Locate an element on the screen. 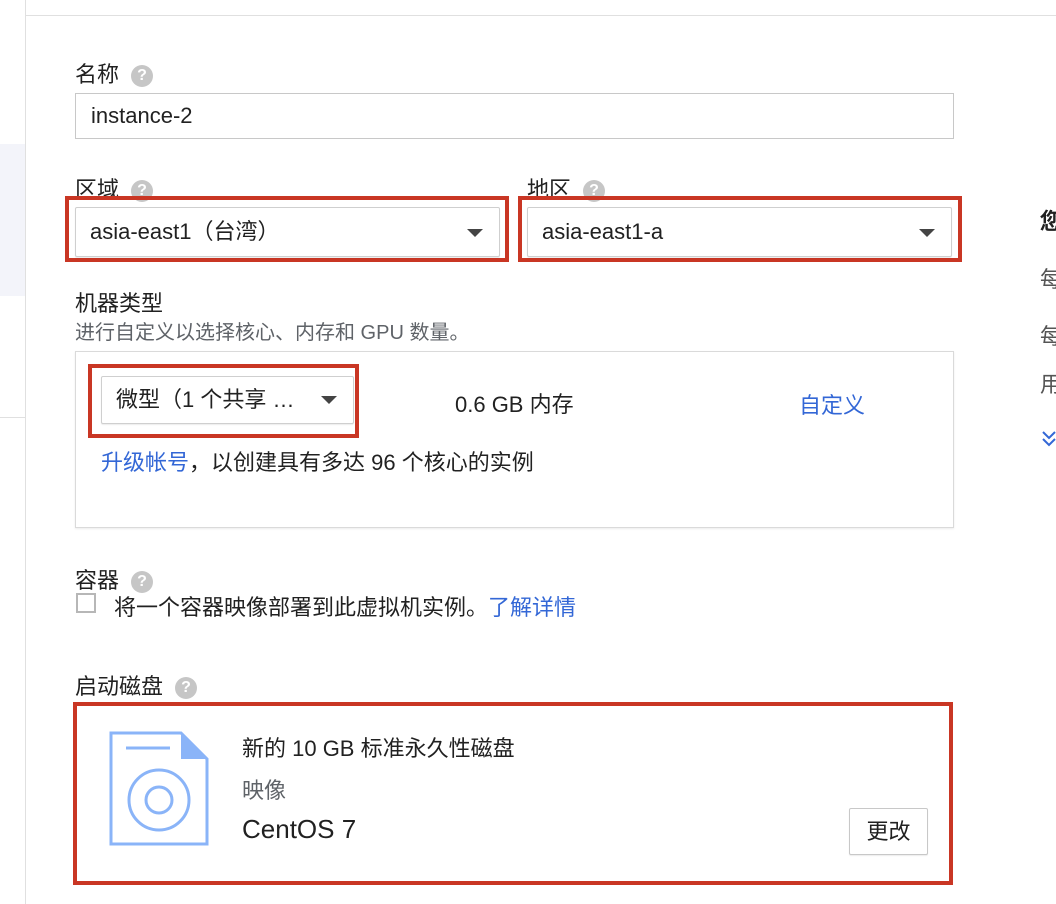 The height and width of the screenshot is (904, 1056). left-rail-divider is located at coordinates (12, 417).